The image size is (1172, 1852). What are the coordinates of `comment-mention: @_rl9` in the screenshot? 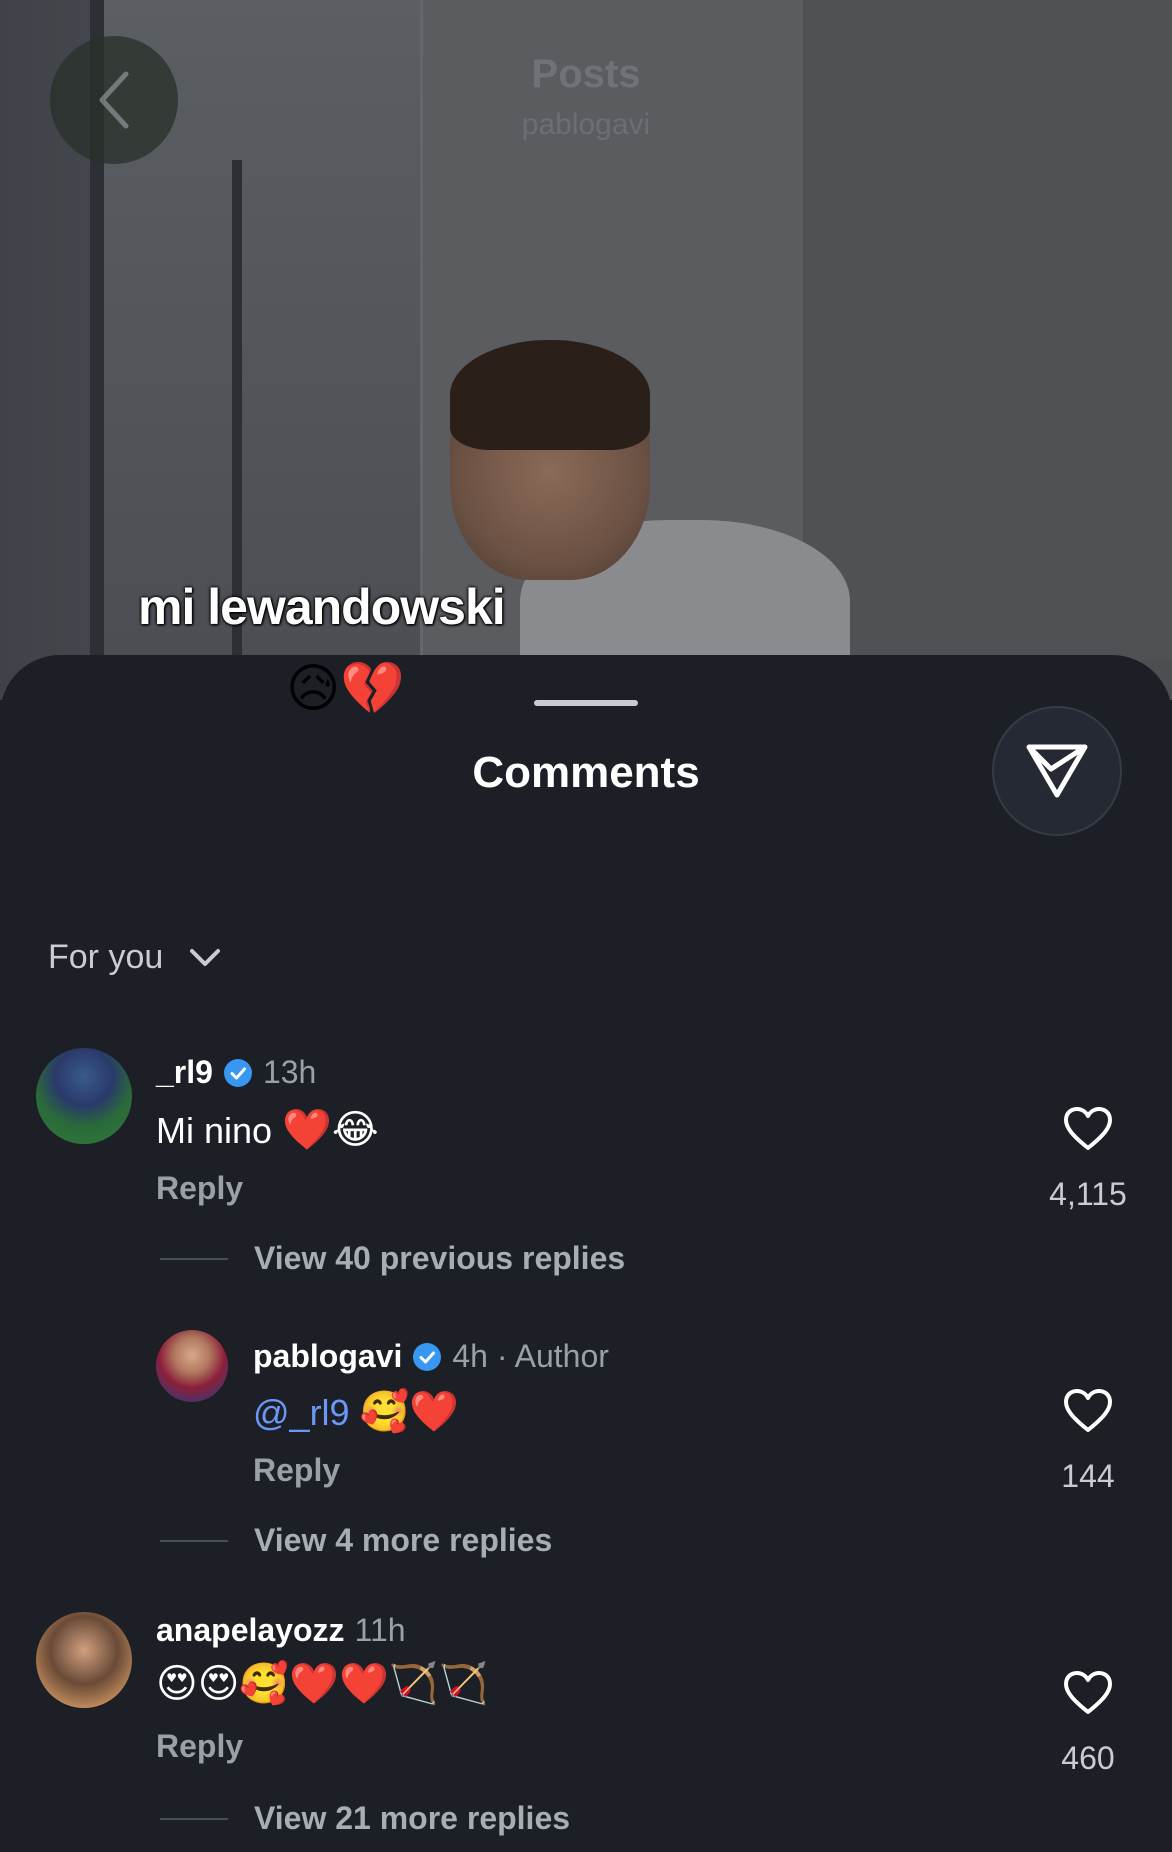 It's located at (301, 1412).